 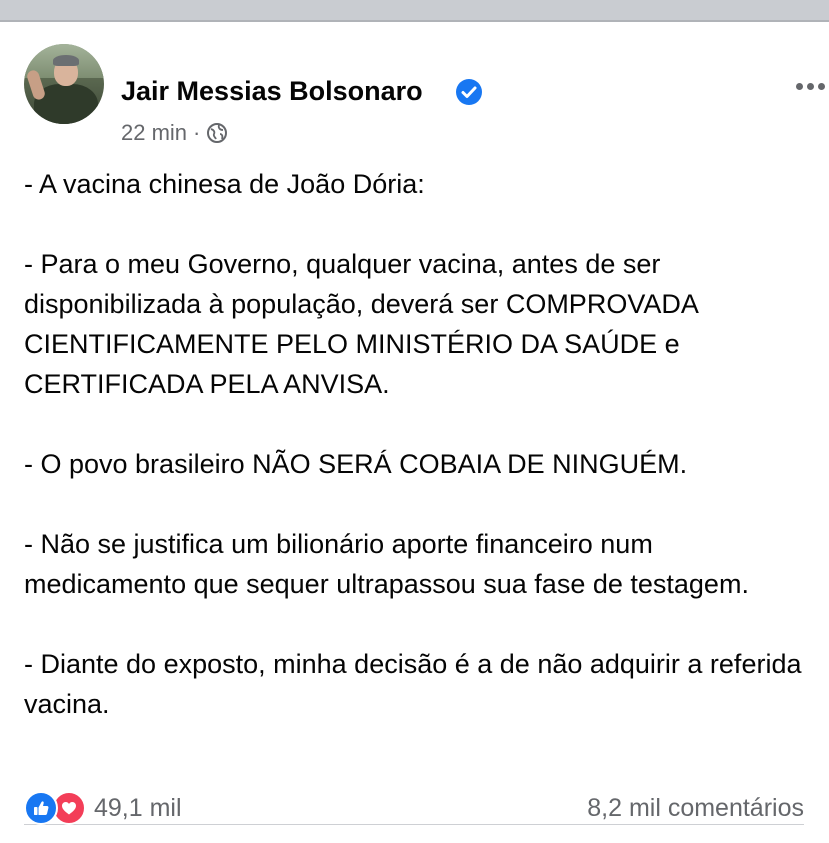 What do you see at coordinates (224, 184) in the screenshot?
I see `post-paragraph: - A vacina chinesa de João Dória:` at bounding box center [224, 184].